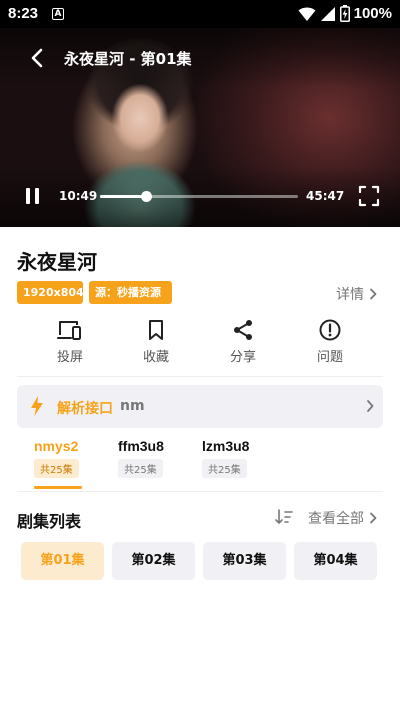 This screenshot has width=400, height=711. Describe the element at coordinates (146, 196) in the screenshot. I see `progress-thumb` at that location.